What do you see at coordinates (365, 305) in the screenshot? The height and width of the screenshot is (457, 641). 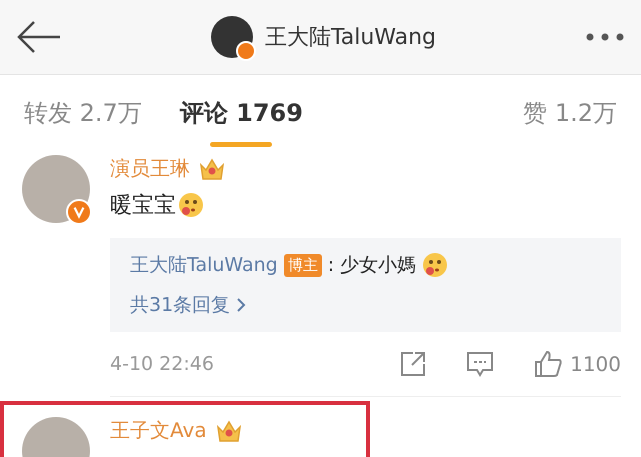 I see `more-replies-link: 共31条回复` at bounding box center [365, 305].